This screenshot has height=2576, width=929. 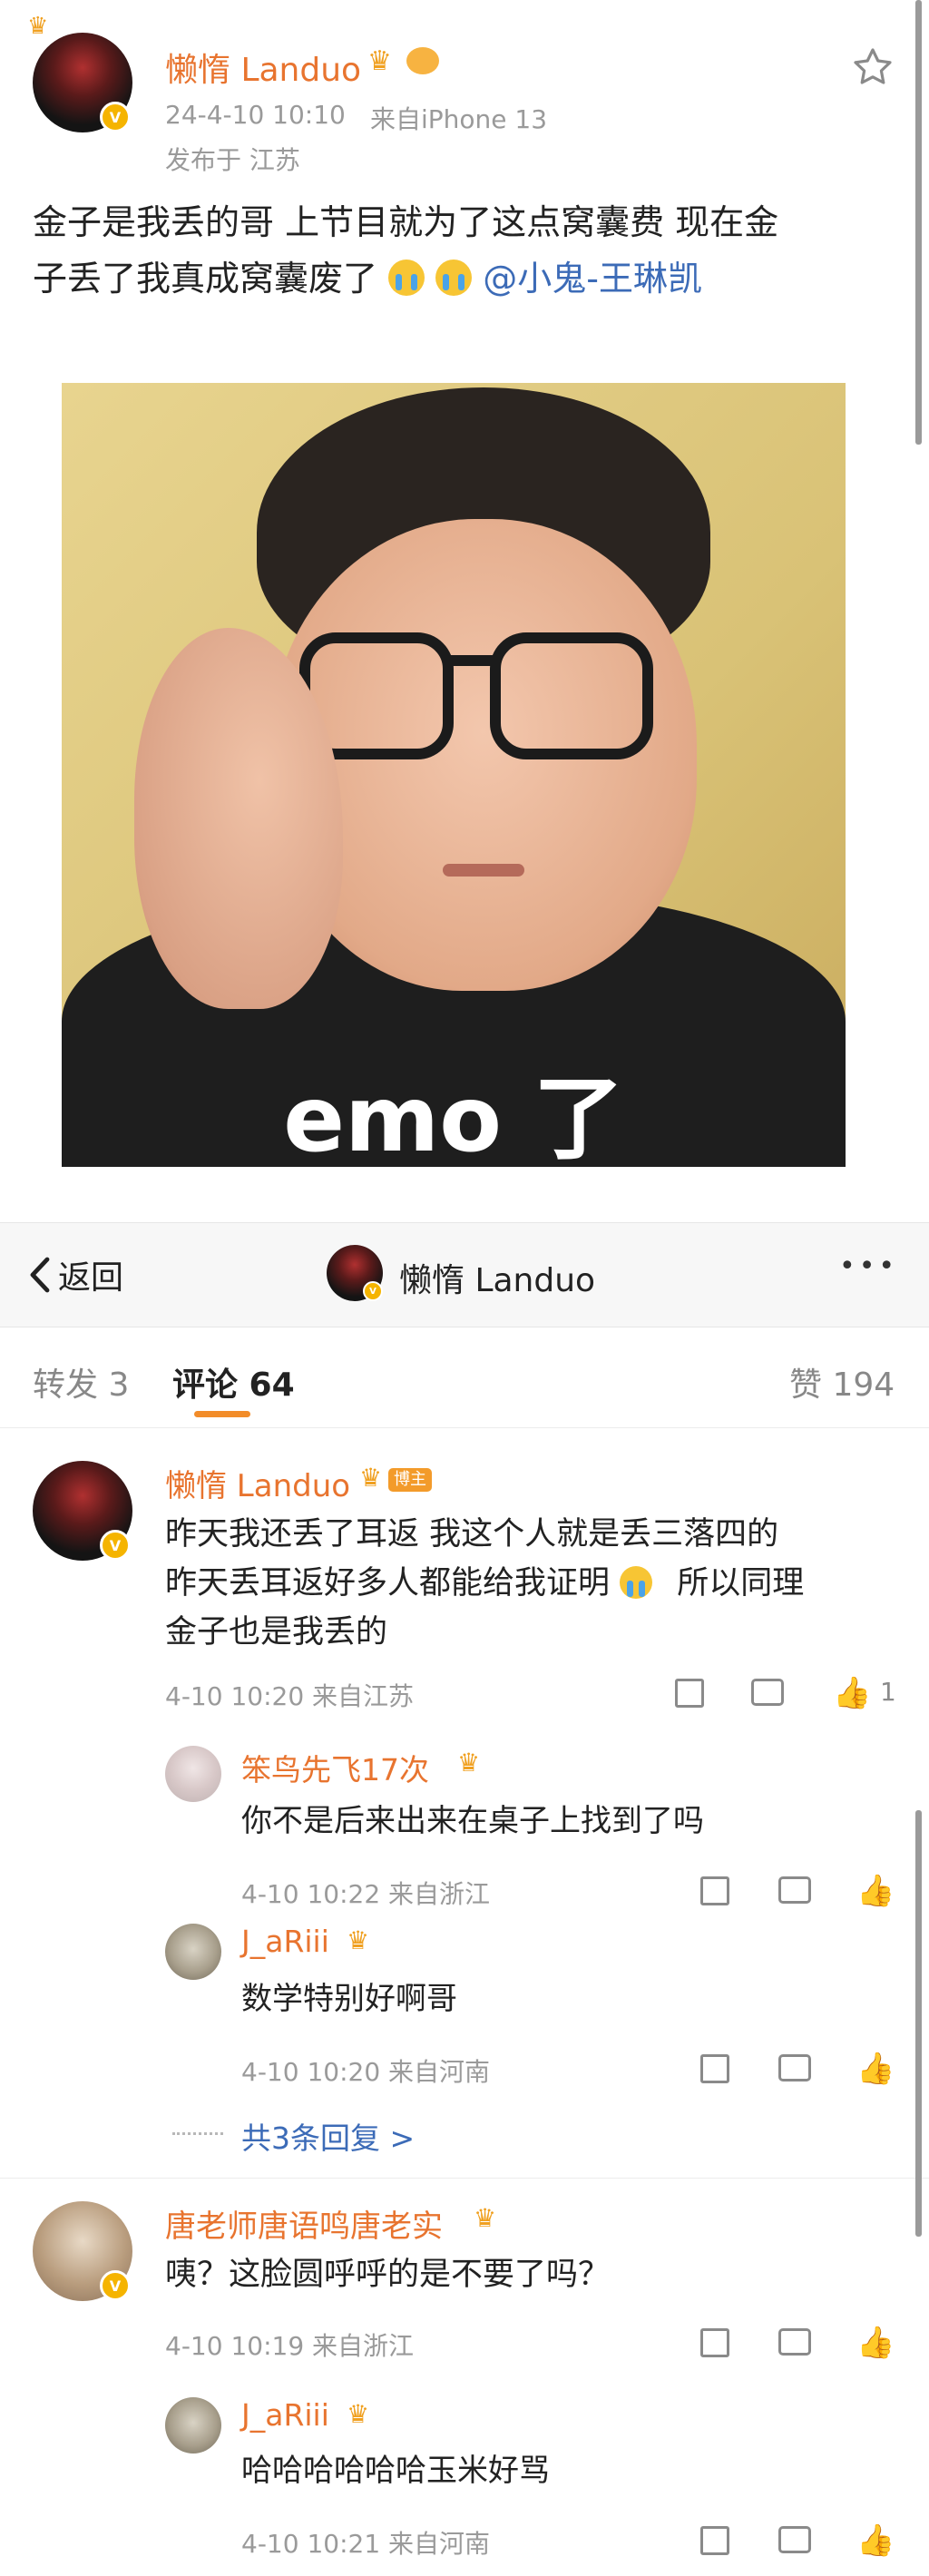 I want to click on nav-verified-icon: V, so click(x=373, y=1291).